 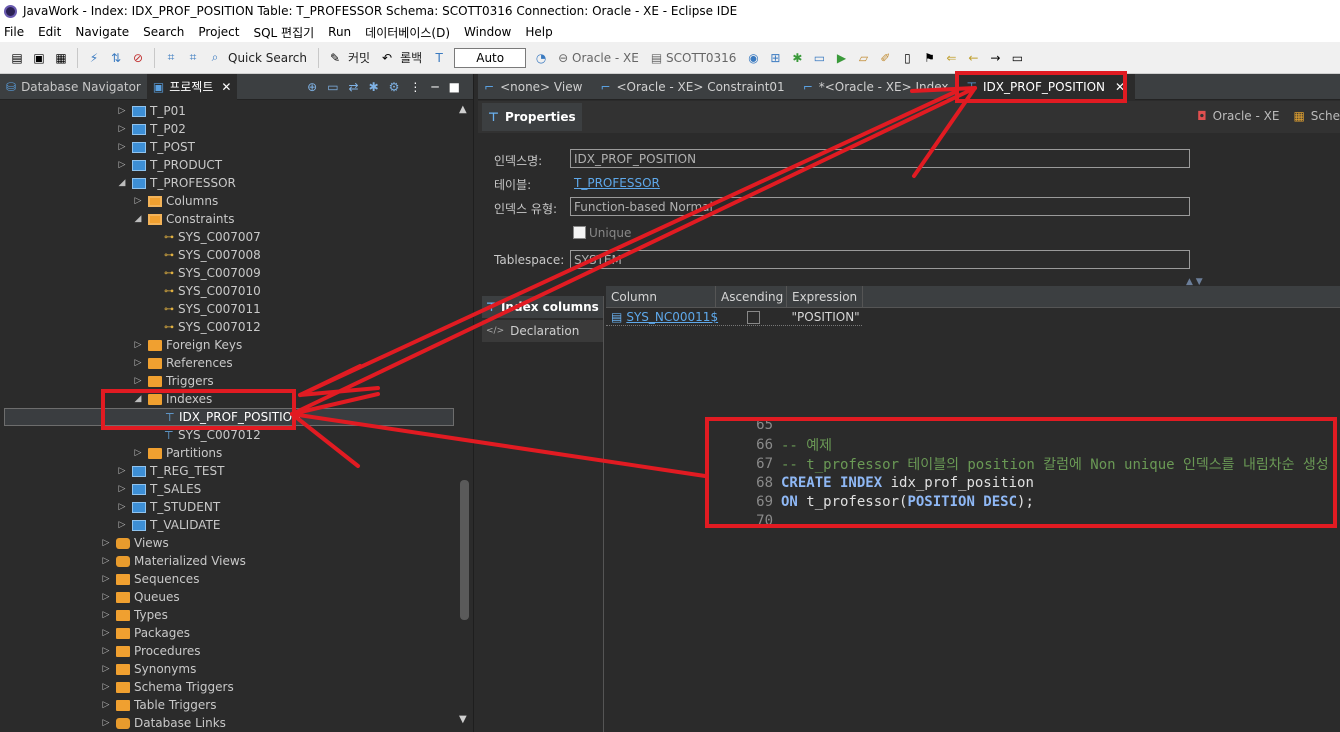 What do you see at coordinates (951, 58) in the screenshot?
I see `back-history-icon: ⇐` at bounding box center [951, 58].